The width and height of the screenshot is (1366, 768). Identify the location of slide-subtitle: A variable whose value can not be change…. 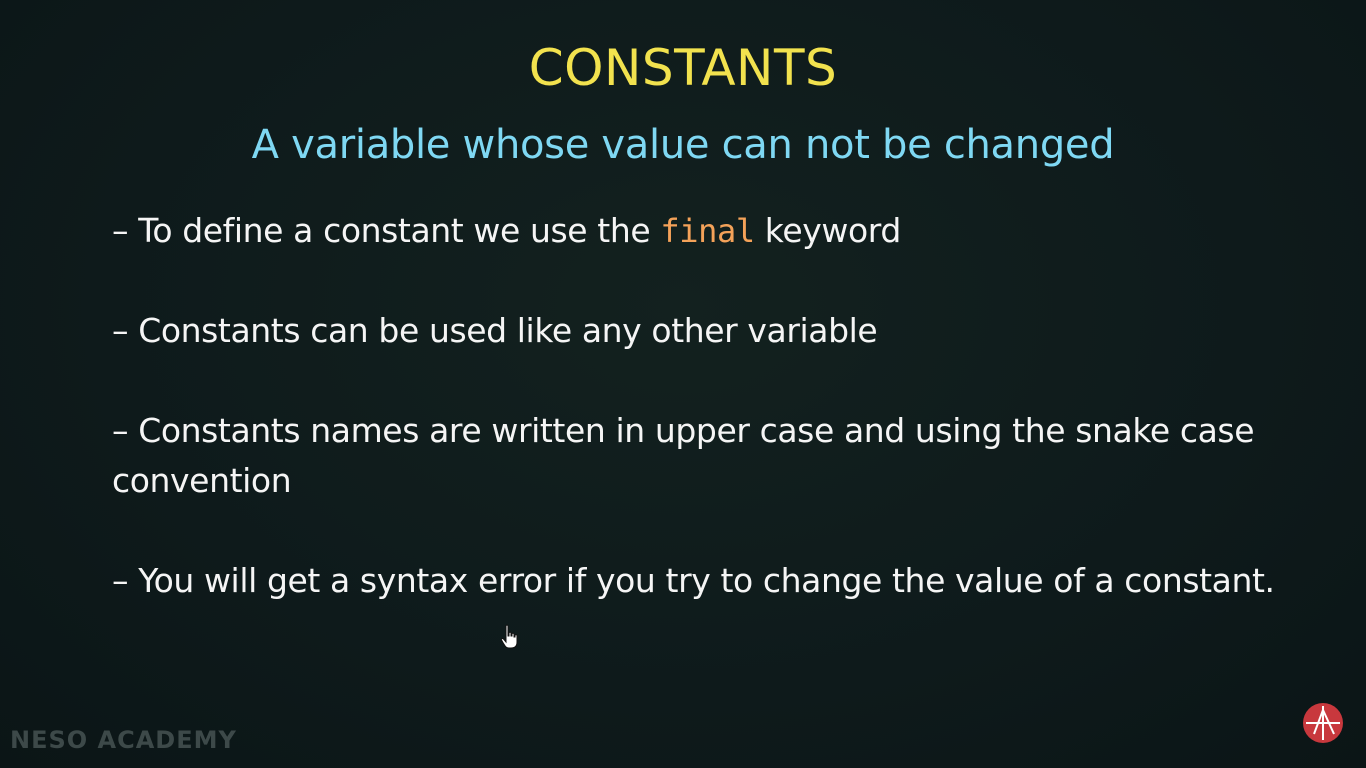
(683, 145).